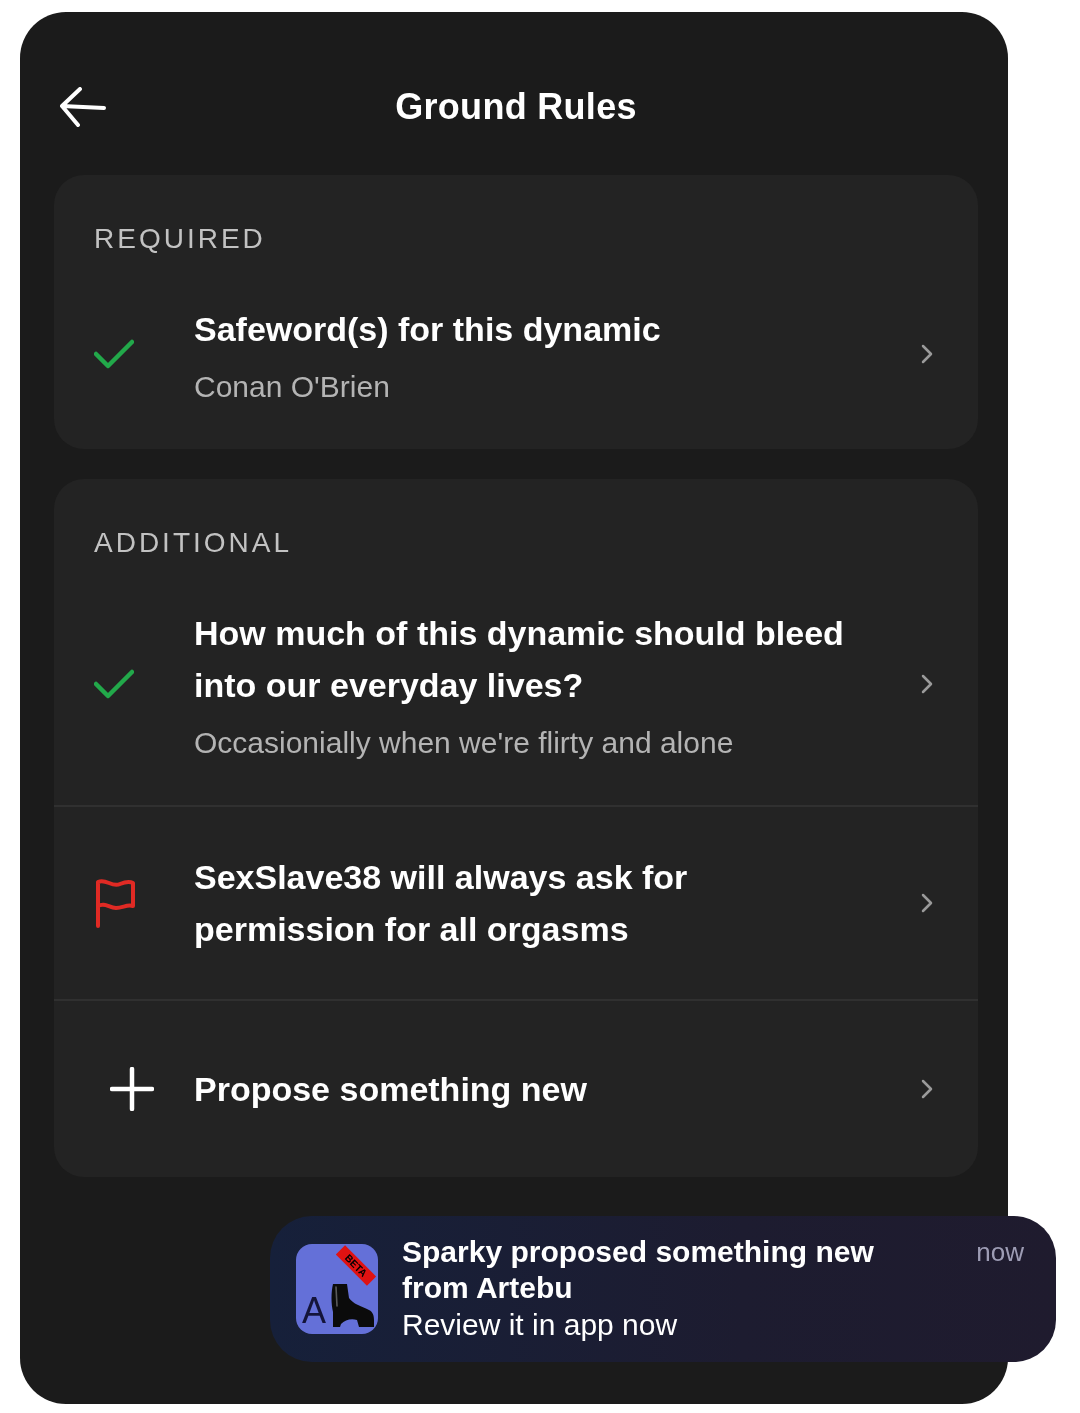  What do you see at coordinates (193, 543) in the screenshot?
I see `section-heading: ADDITIONAL` at bounding box center [193, 543].